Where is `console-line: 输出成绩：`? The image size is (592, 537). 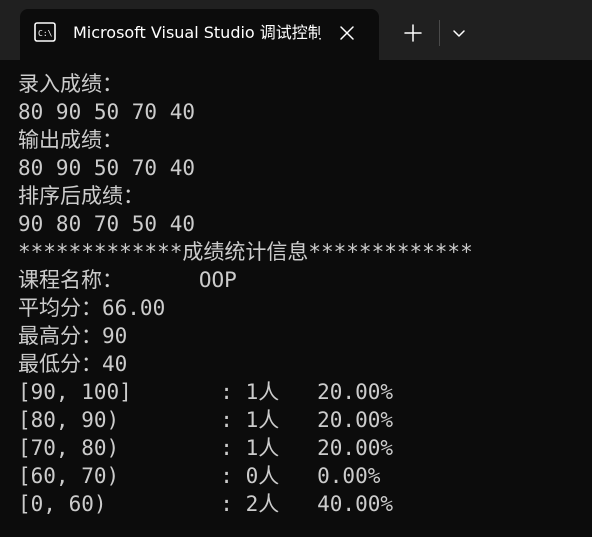 console-line: 输出成绩： is located at coordinates (70, 140).